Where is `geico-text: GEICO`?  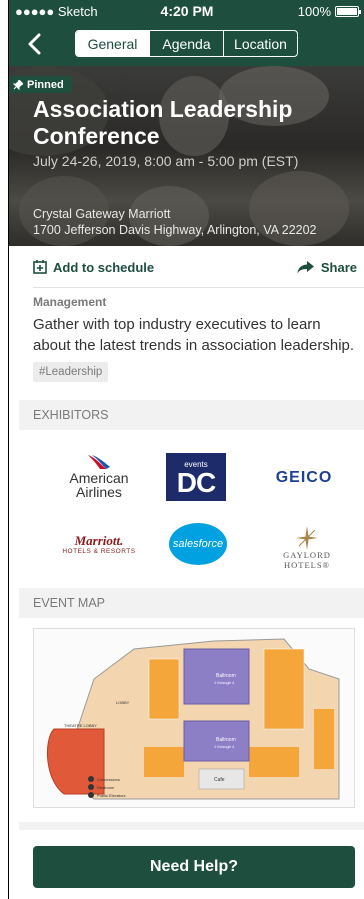 geico-text: GEICO is located at coordinates (304, 477).